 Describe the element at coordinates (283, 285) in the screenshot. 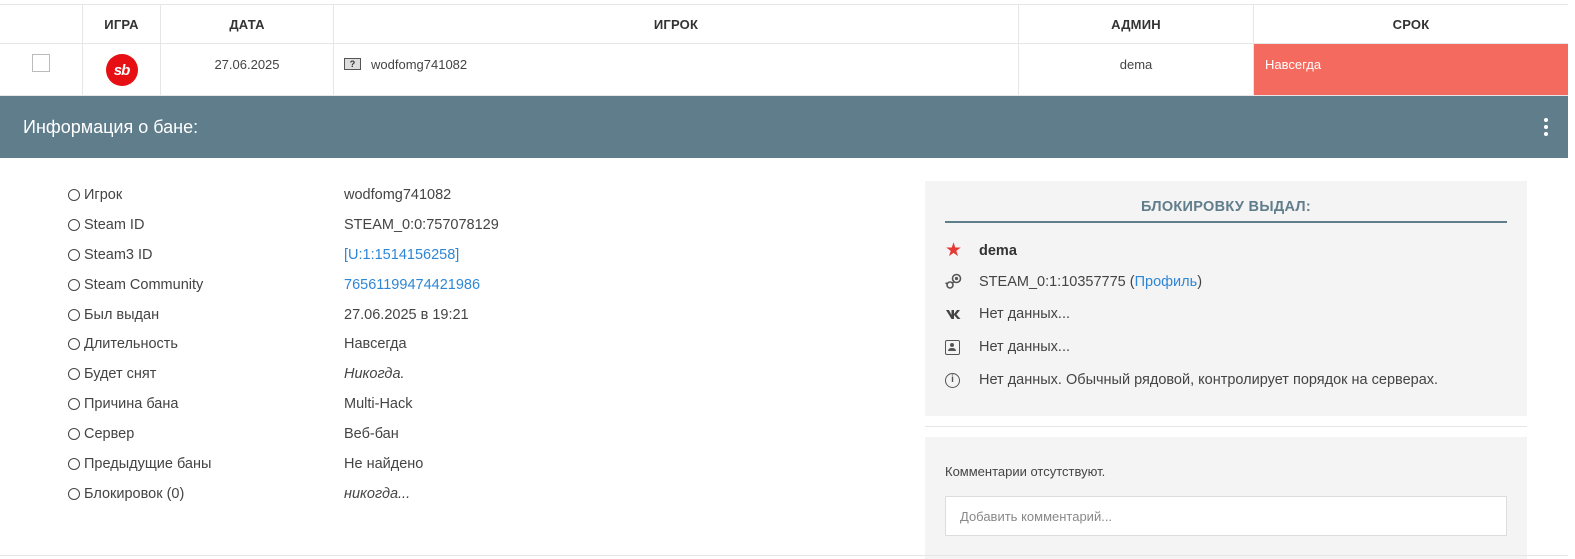

I see `detail-row: Steam Community 76561199474421986` at that location.